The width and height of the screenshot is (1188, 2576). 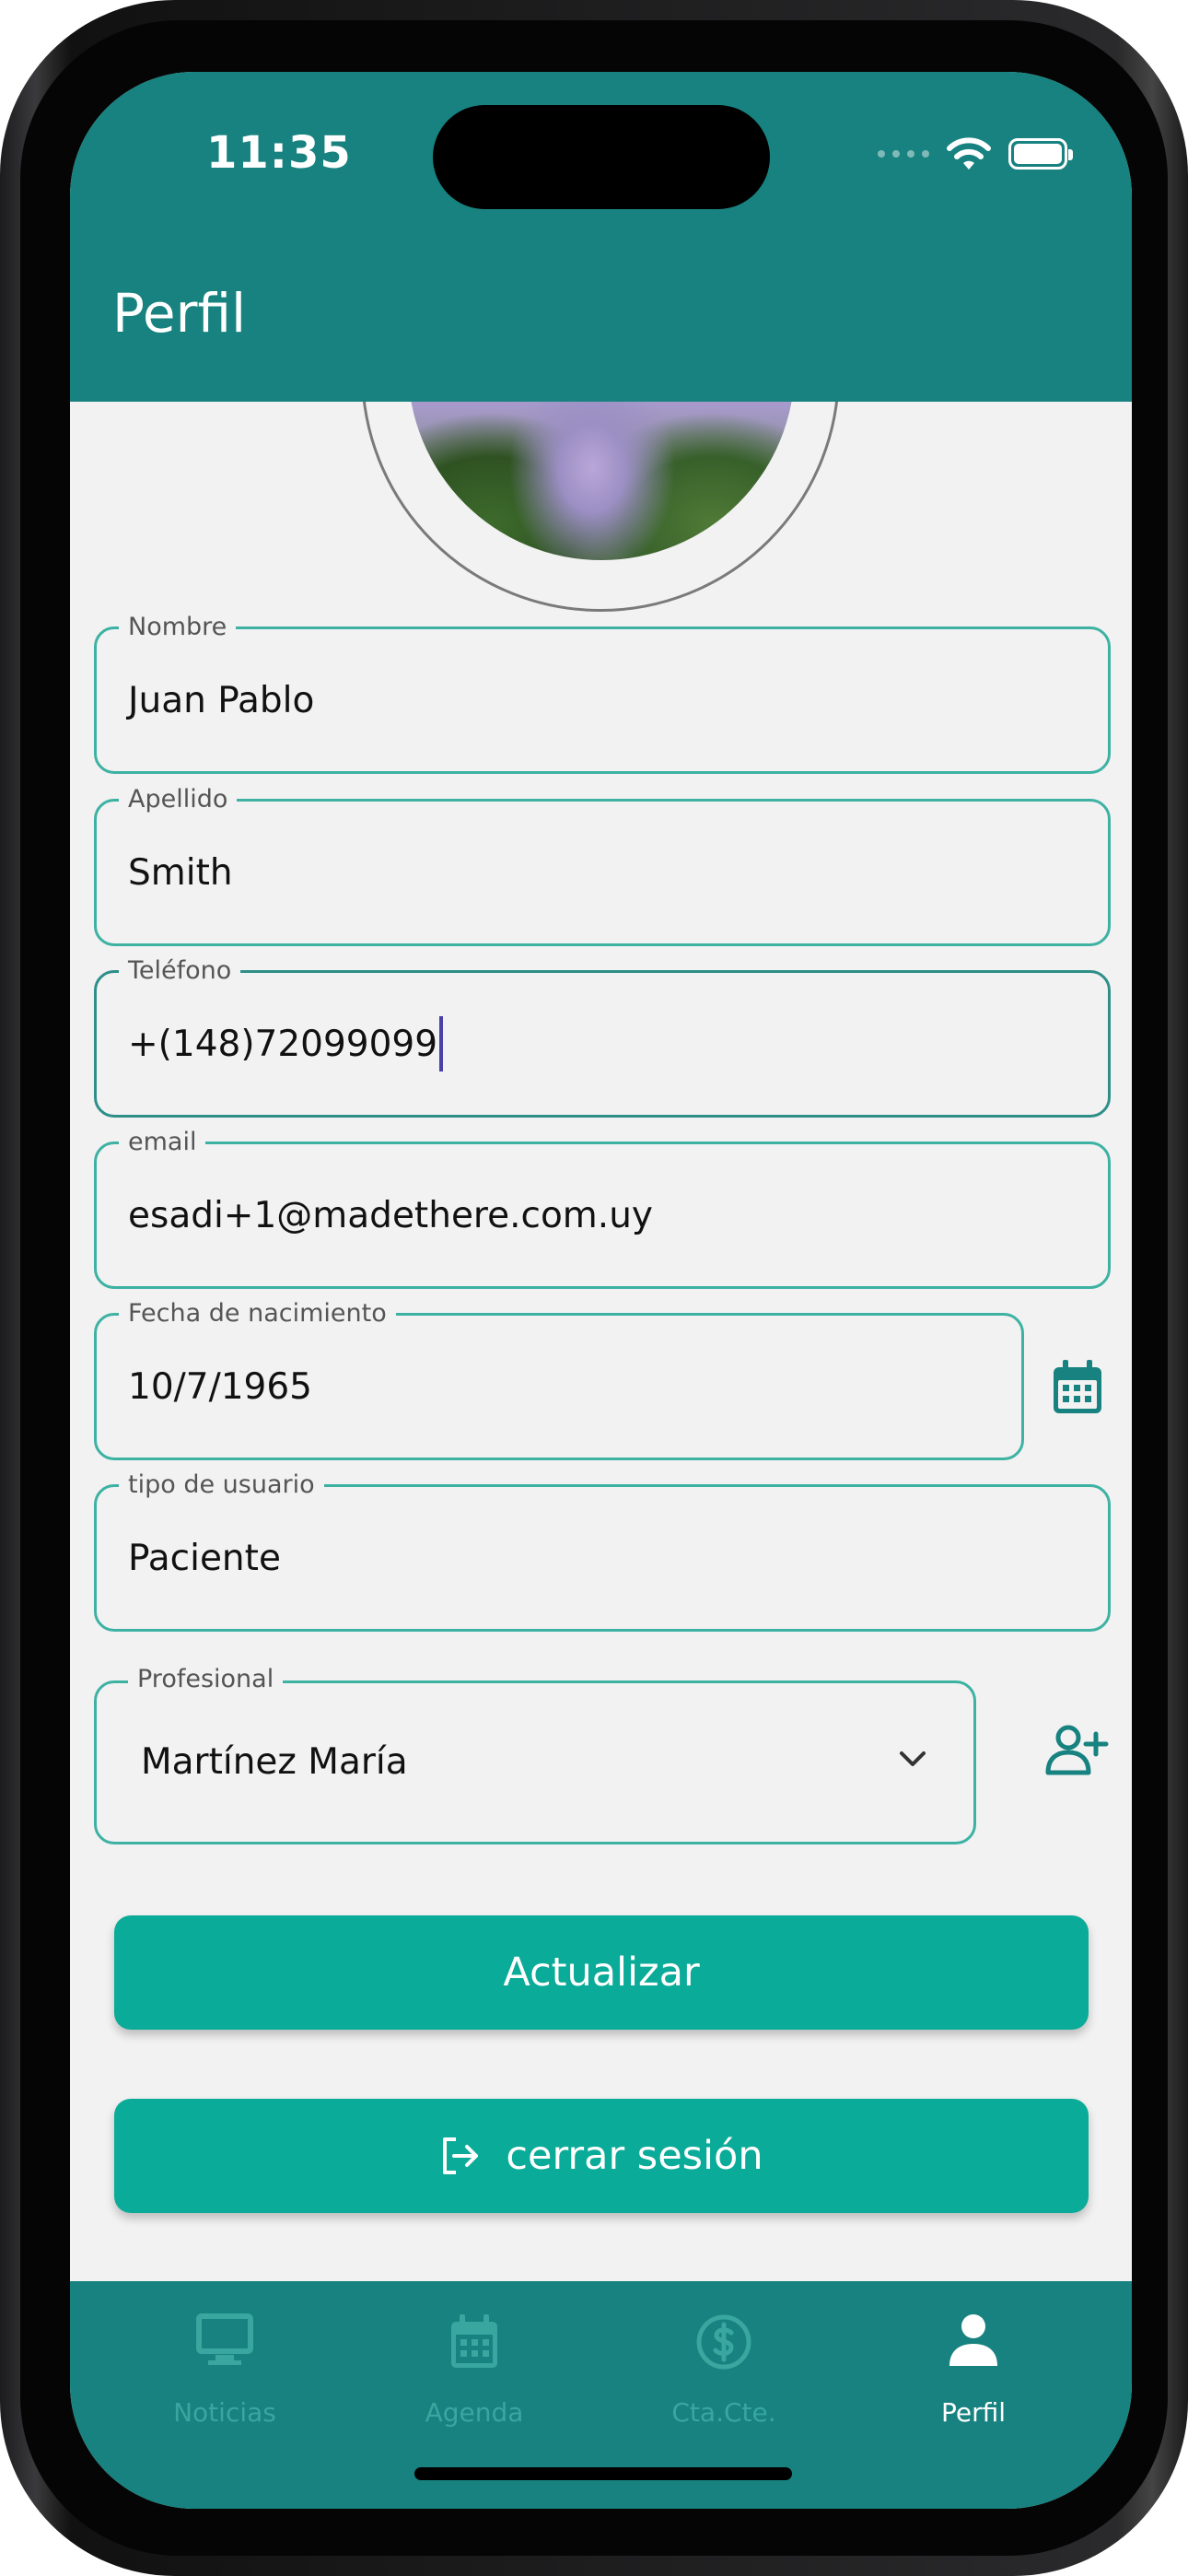 I want to click on nombre-label: Nombre, so click(x=178, y=627).